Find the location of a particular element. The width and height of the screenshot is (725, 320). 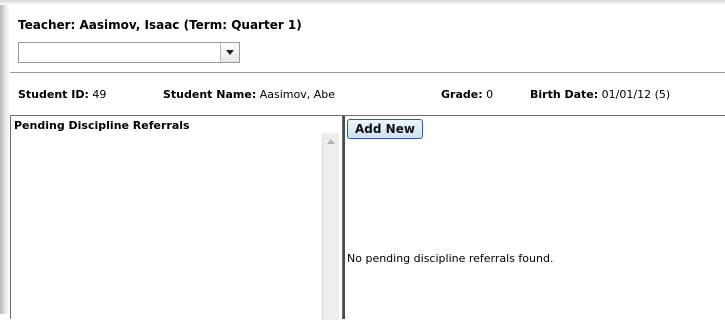

student-birth-date: Birth Date: 01/01/12 (5) is located at coordinates (600, 94).